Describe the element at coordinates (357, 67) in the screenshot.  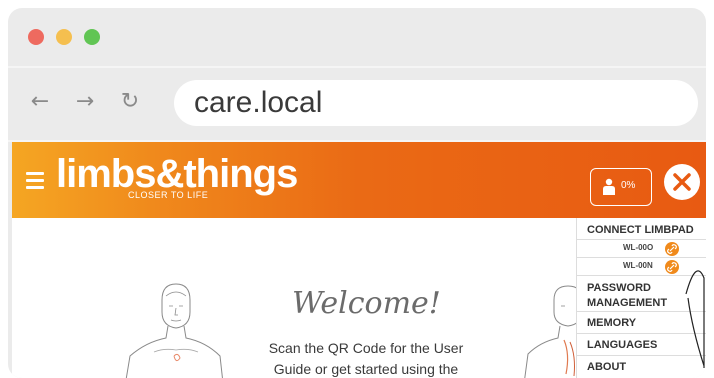
I see `divider` at that location.